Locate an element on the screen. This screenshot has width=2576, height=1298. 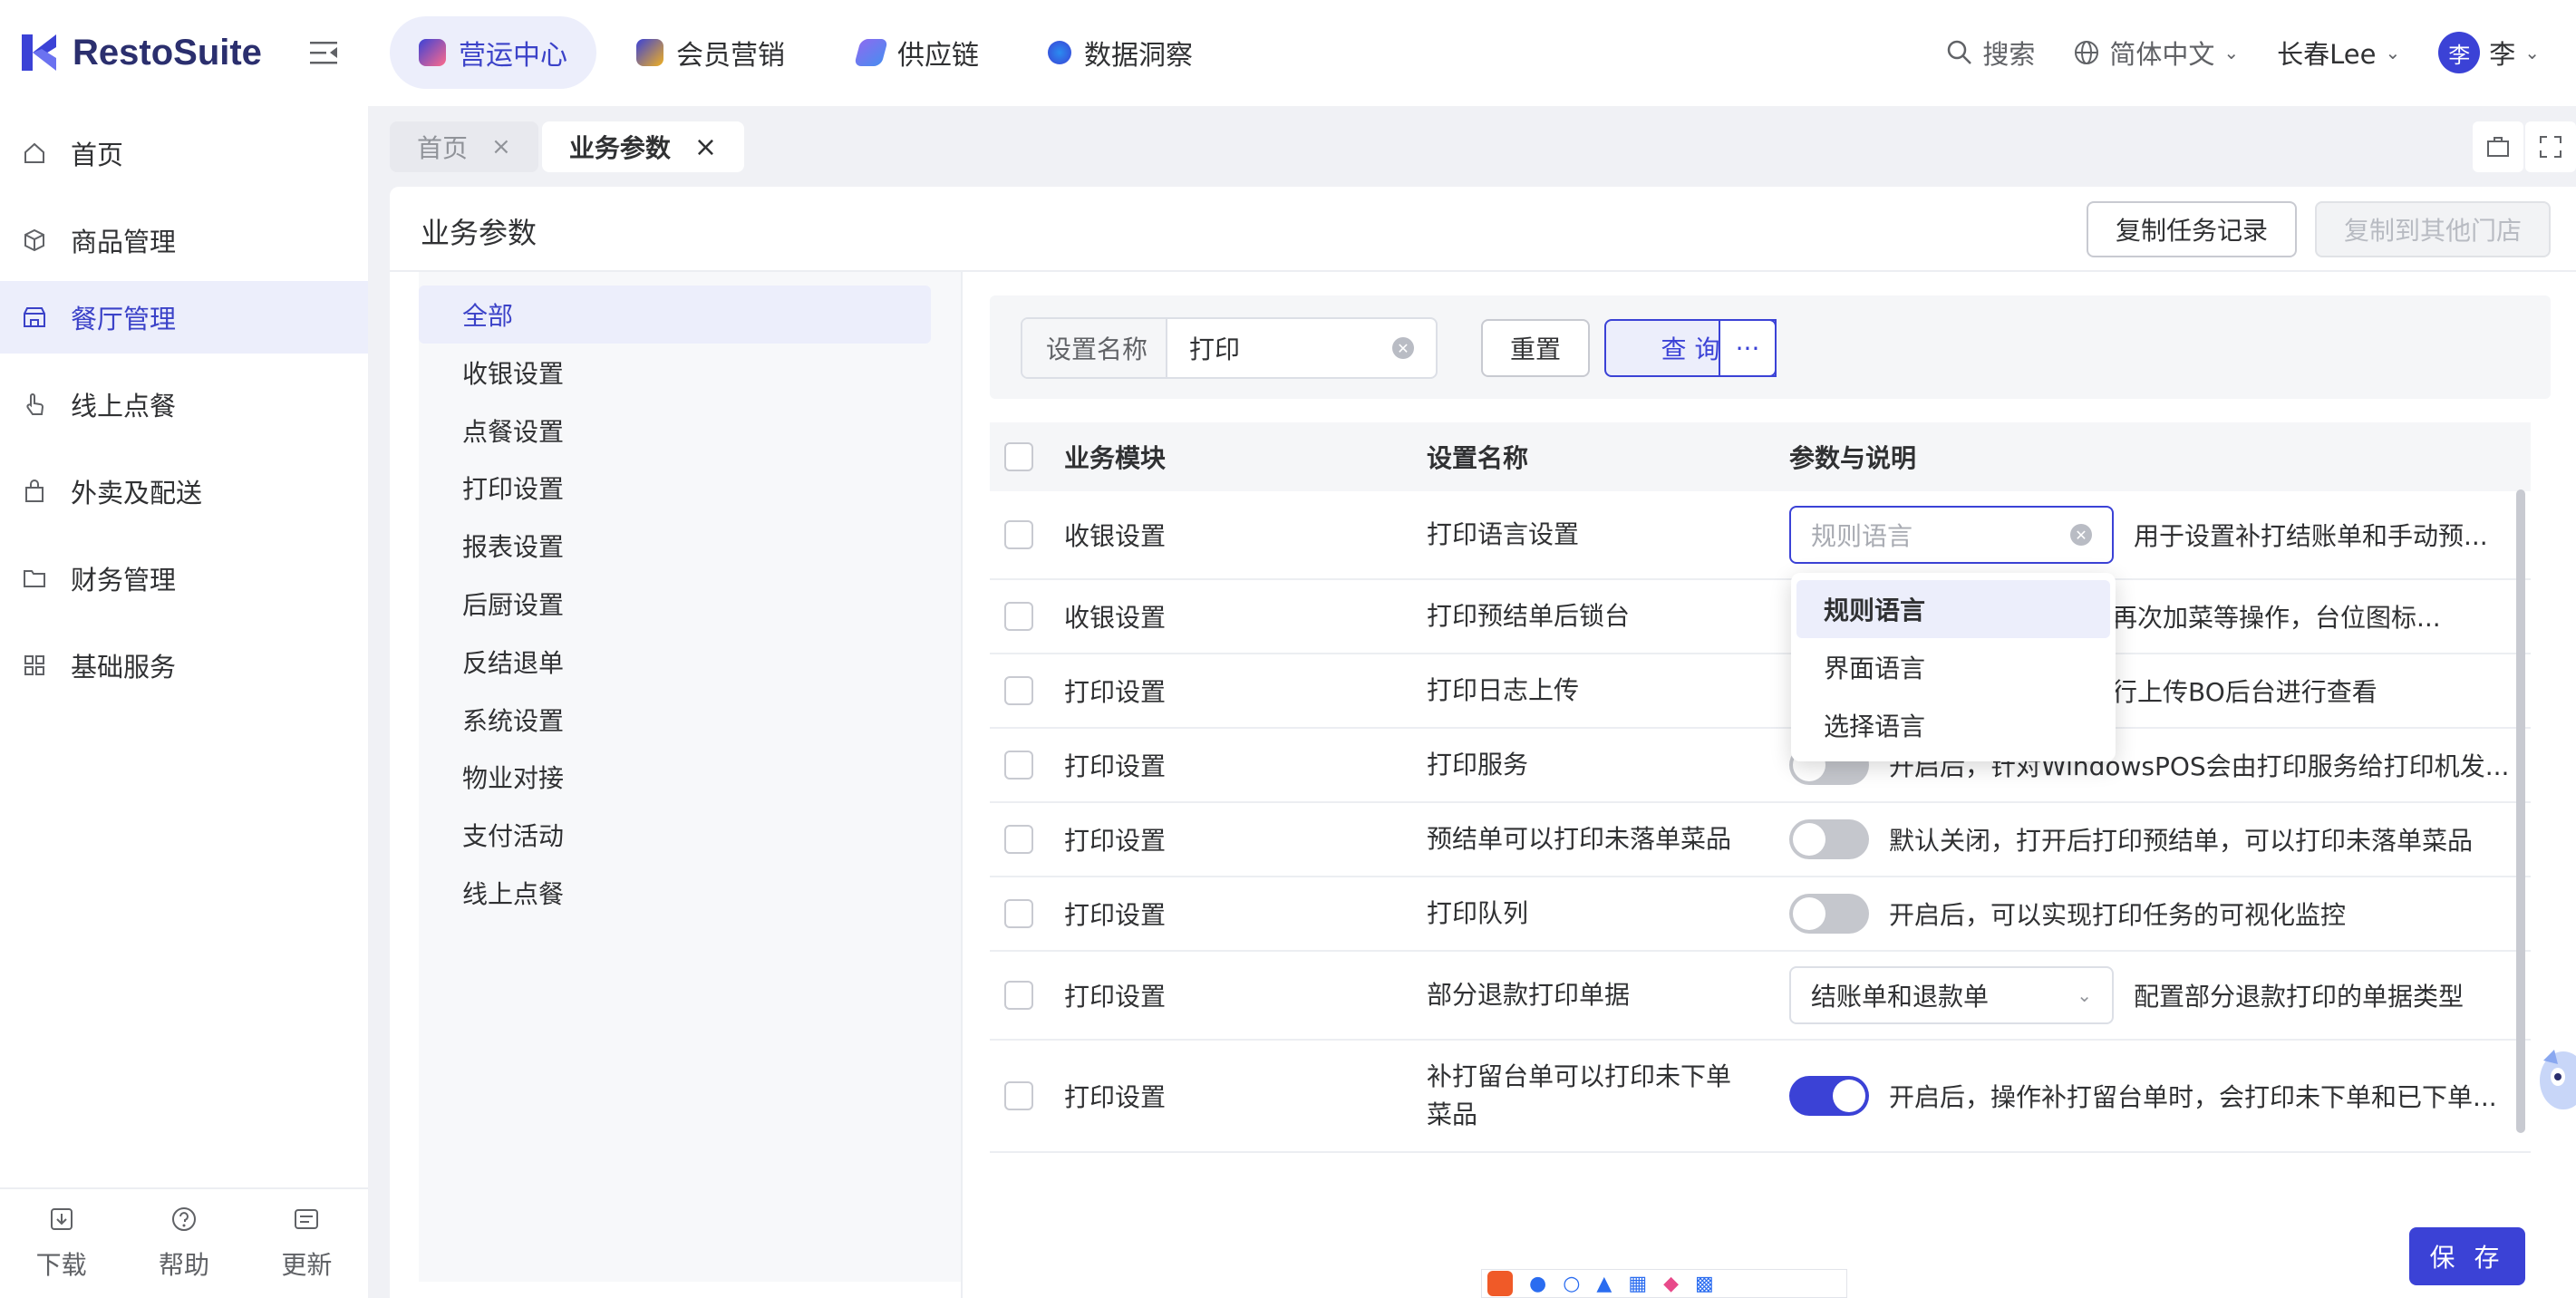
user-menu: 李 李 ⌄ is located at coordinates (2489, 52).